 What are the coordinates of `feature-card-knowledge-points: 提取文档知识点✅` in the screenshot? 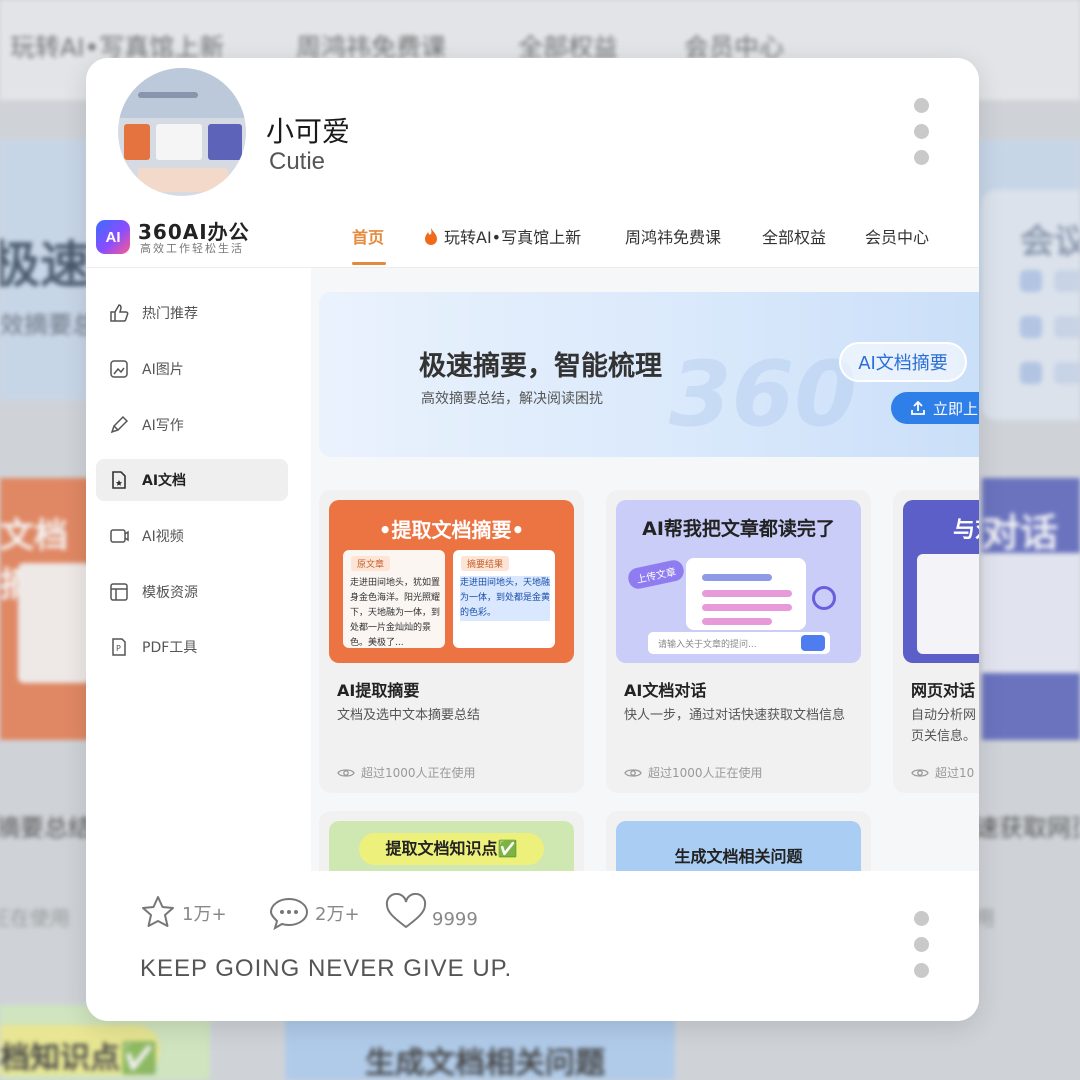 It's located at (451, 841).